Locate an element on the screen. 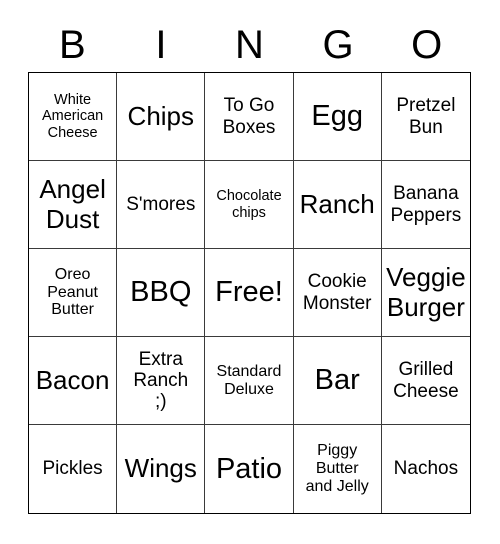 The height and width of the screenshot is (544, 500). bingo-cell: BBQ is located at coordinates (161, 293).